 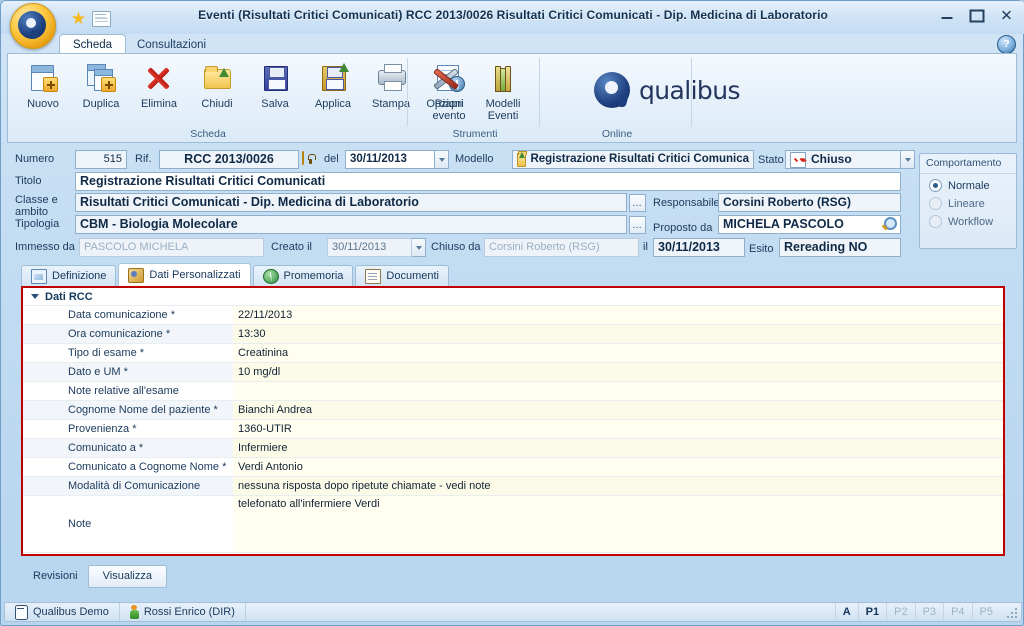 I want to click on magnifier-icon, so click(x=889, y=224).